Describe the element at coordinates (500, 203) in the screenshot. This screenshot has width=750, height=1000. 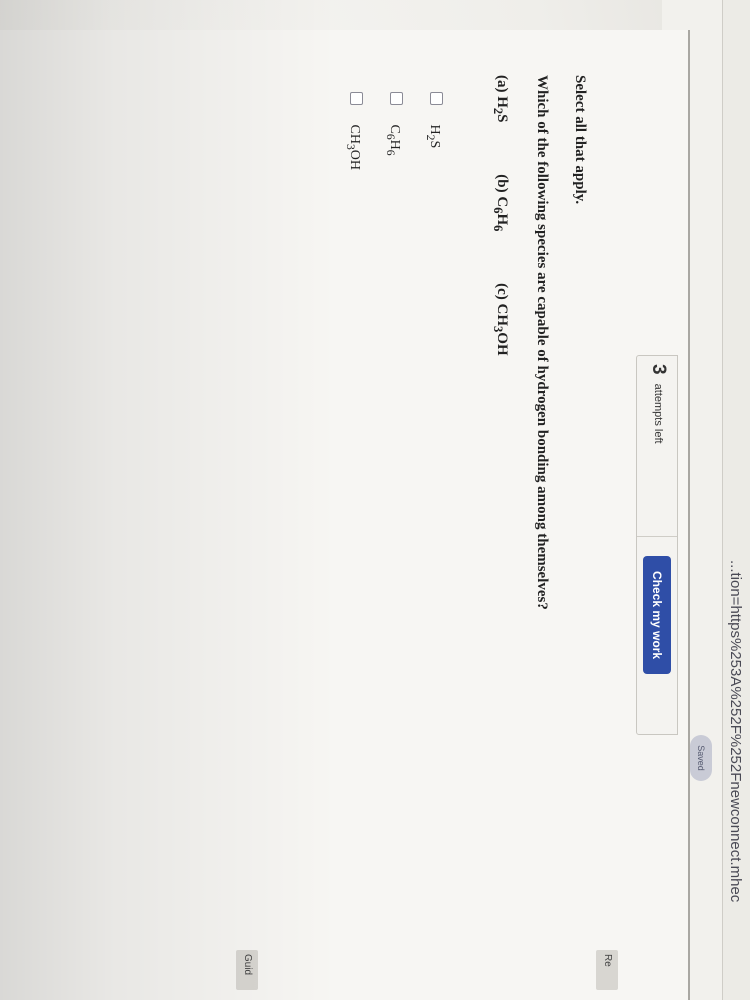
I see `species-b: (b) C6H6` at that location.